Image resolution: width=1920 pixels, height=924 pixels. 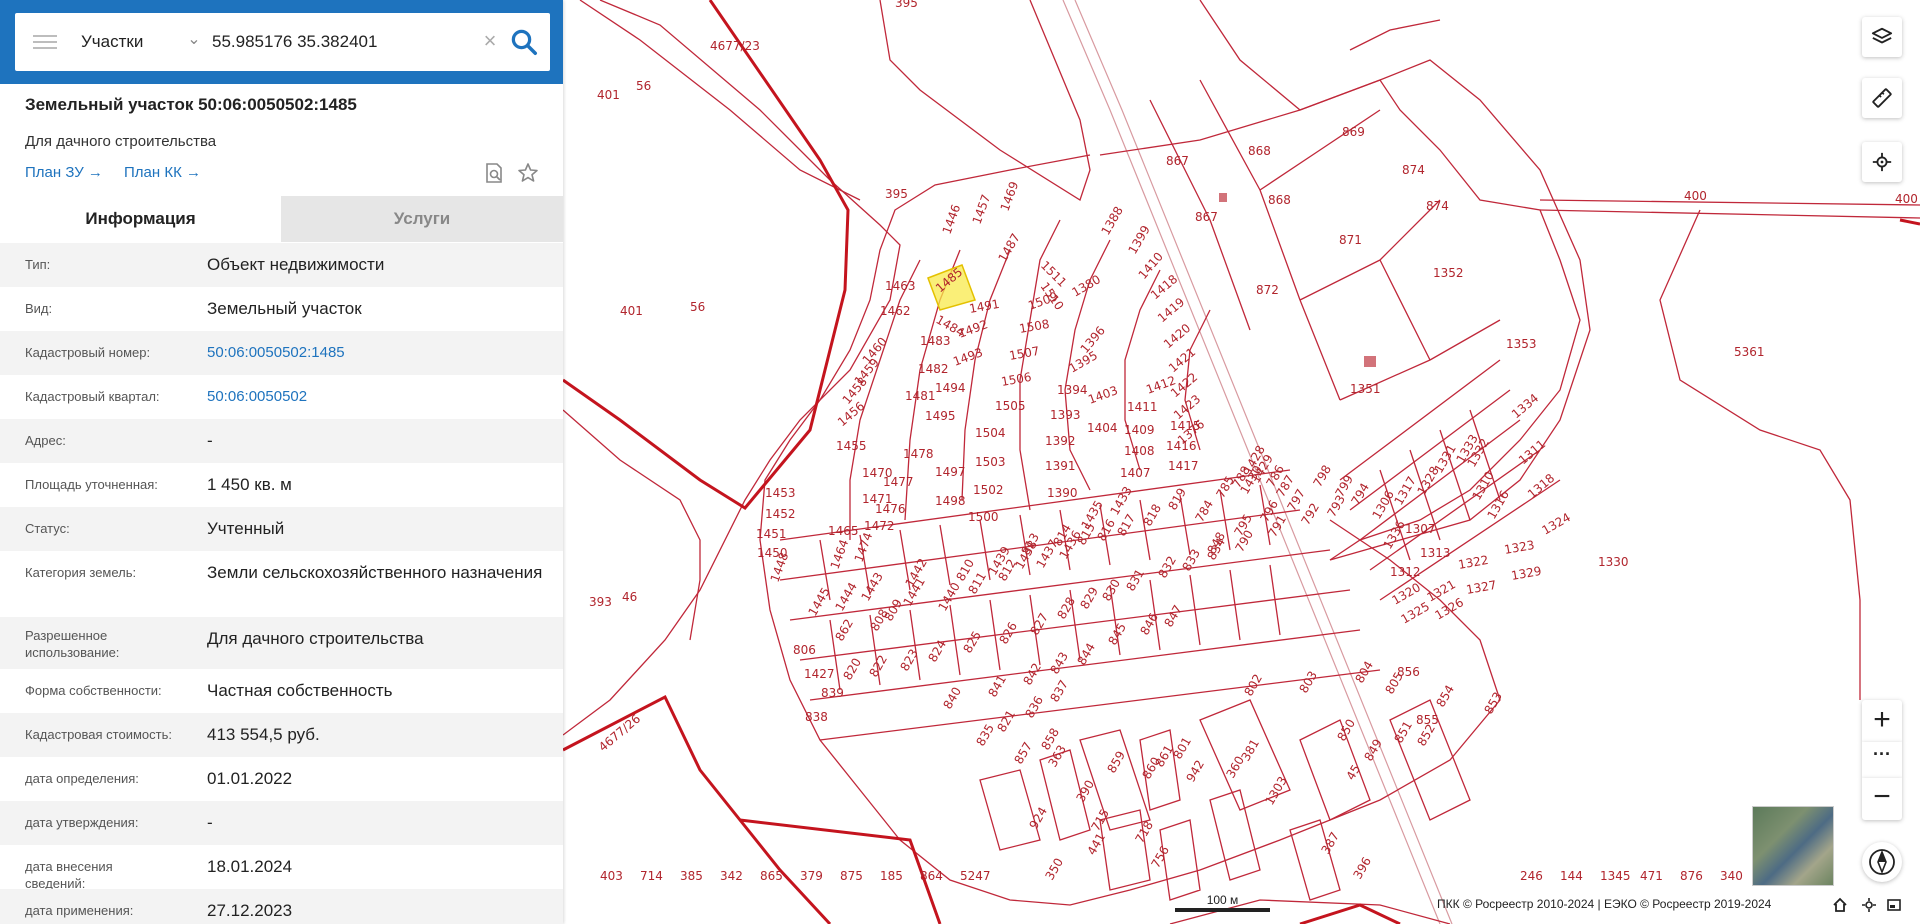 What do you see at coordinates (45, 42) in the screenshot?
I see `menu-icon` at bounding box center [45, 42].